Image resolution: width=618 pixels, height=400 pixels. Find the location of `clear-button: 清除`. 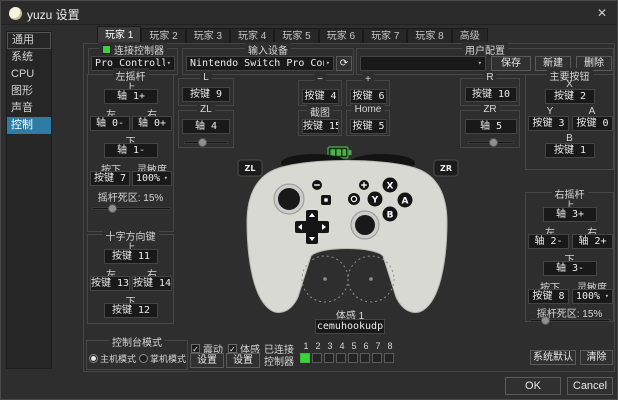

clear-button: 清除 is located at coordinates (596, 357).